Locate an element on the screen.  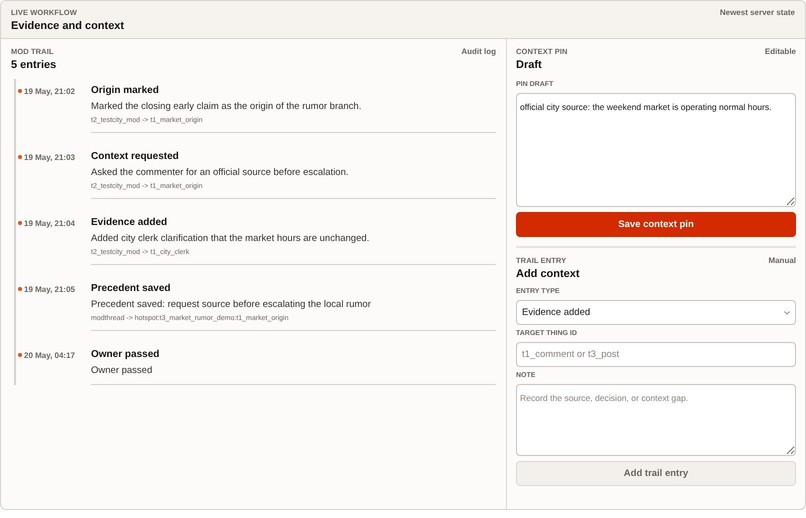
section-title: Add context is located at coordinates (548, 274).